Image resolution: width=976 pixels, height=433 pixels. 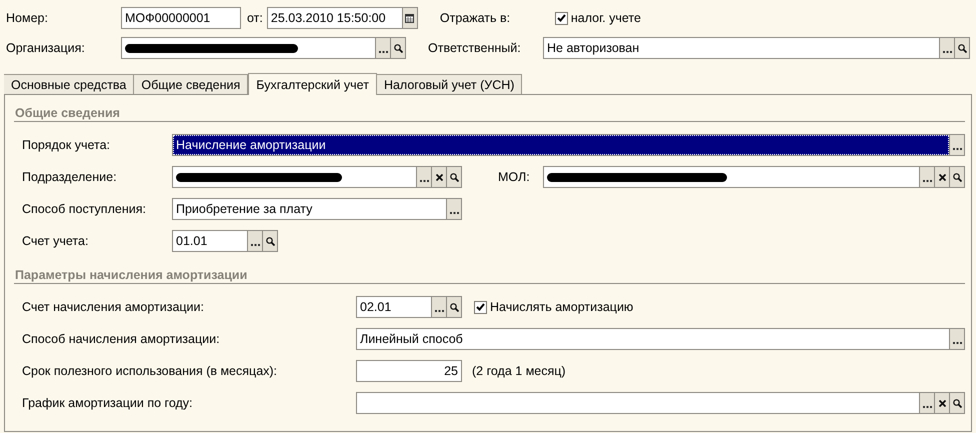 What do you see at coordinates (191, 84) in the screenshot?
I see `tab: Общие сведения` at bounding box center [191, 84].